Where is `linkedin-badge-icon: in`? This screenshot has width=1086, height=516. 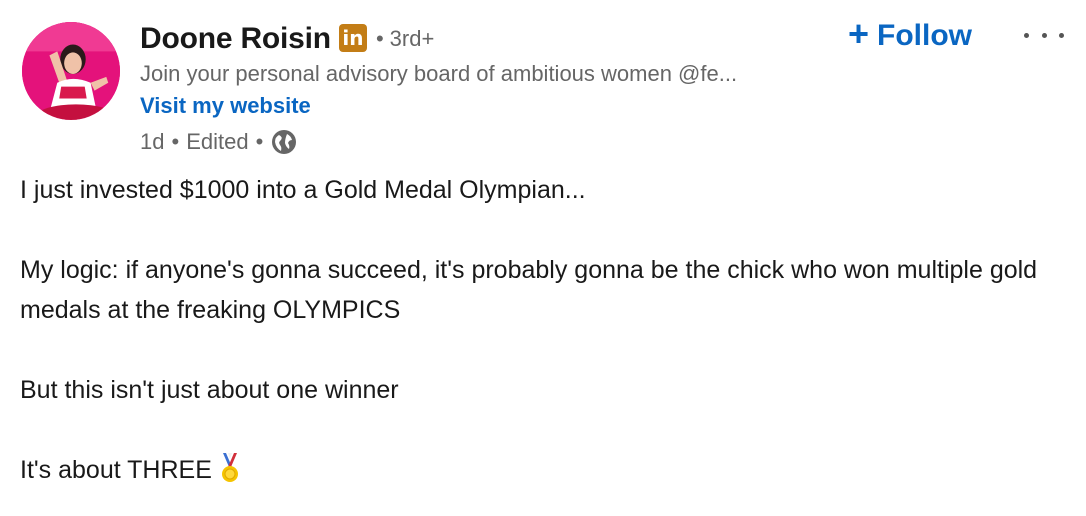 linkedin-badge-icon: in is located at coordinates (352, 38).